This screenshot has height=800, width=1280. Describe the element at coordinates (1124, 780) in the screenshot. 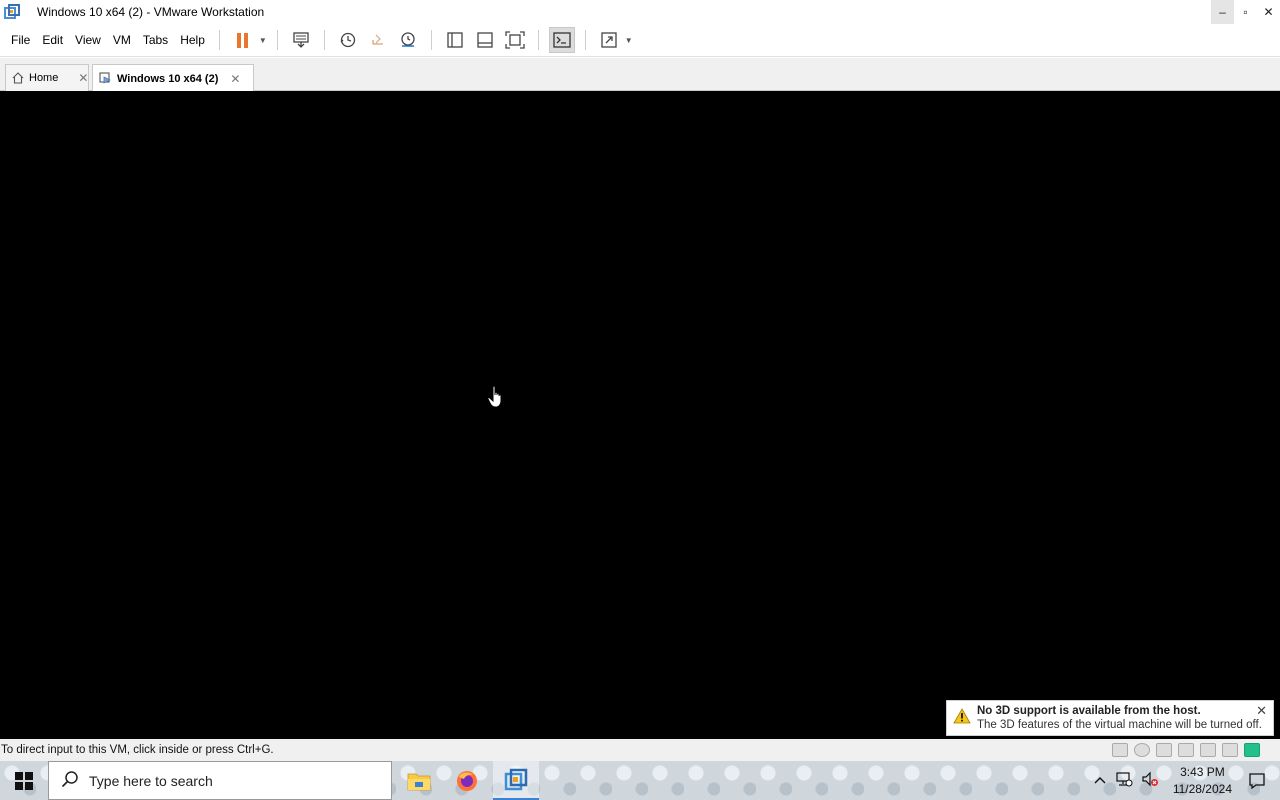

I see `network-icon` at that location.